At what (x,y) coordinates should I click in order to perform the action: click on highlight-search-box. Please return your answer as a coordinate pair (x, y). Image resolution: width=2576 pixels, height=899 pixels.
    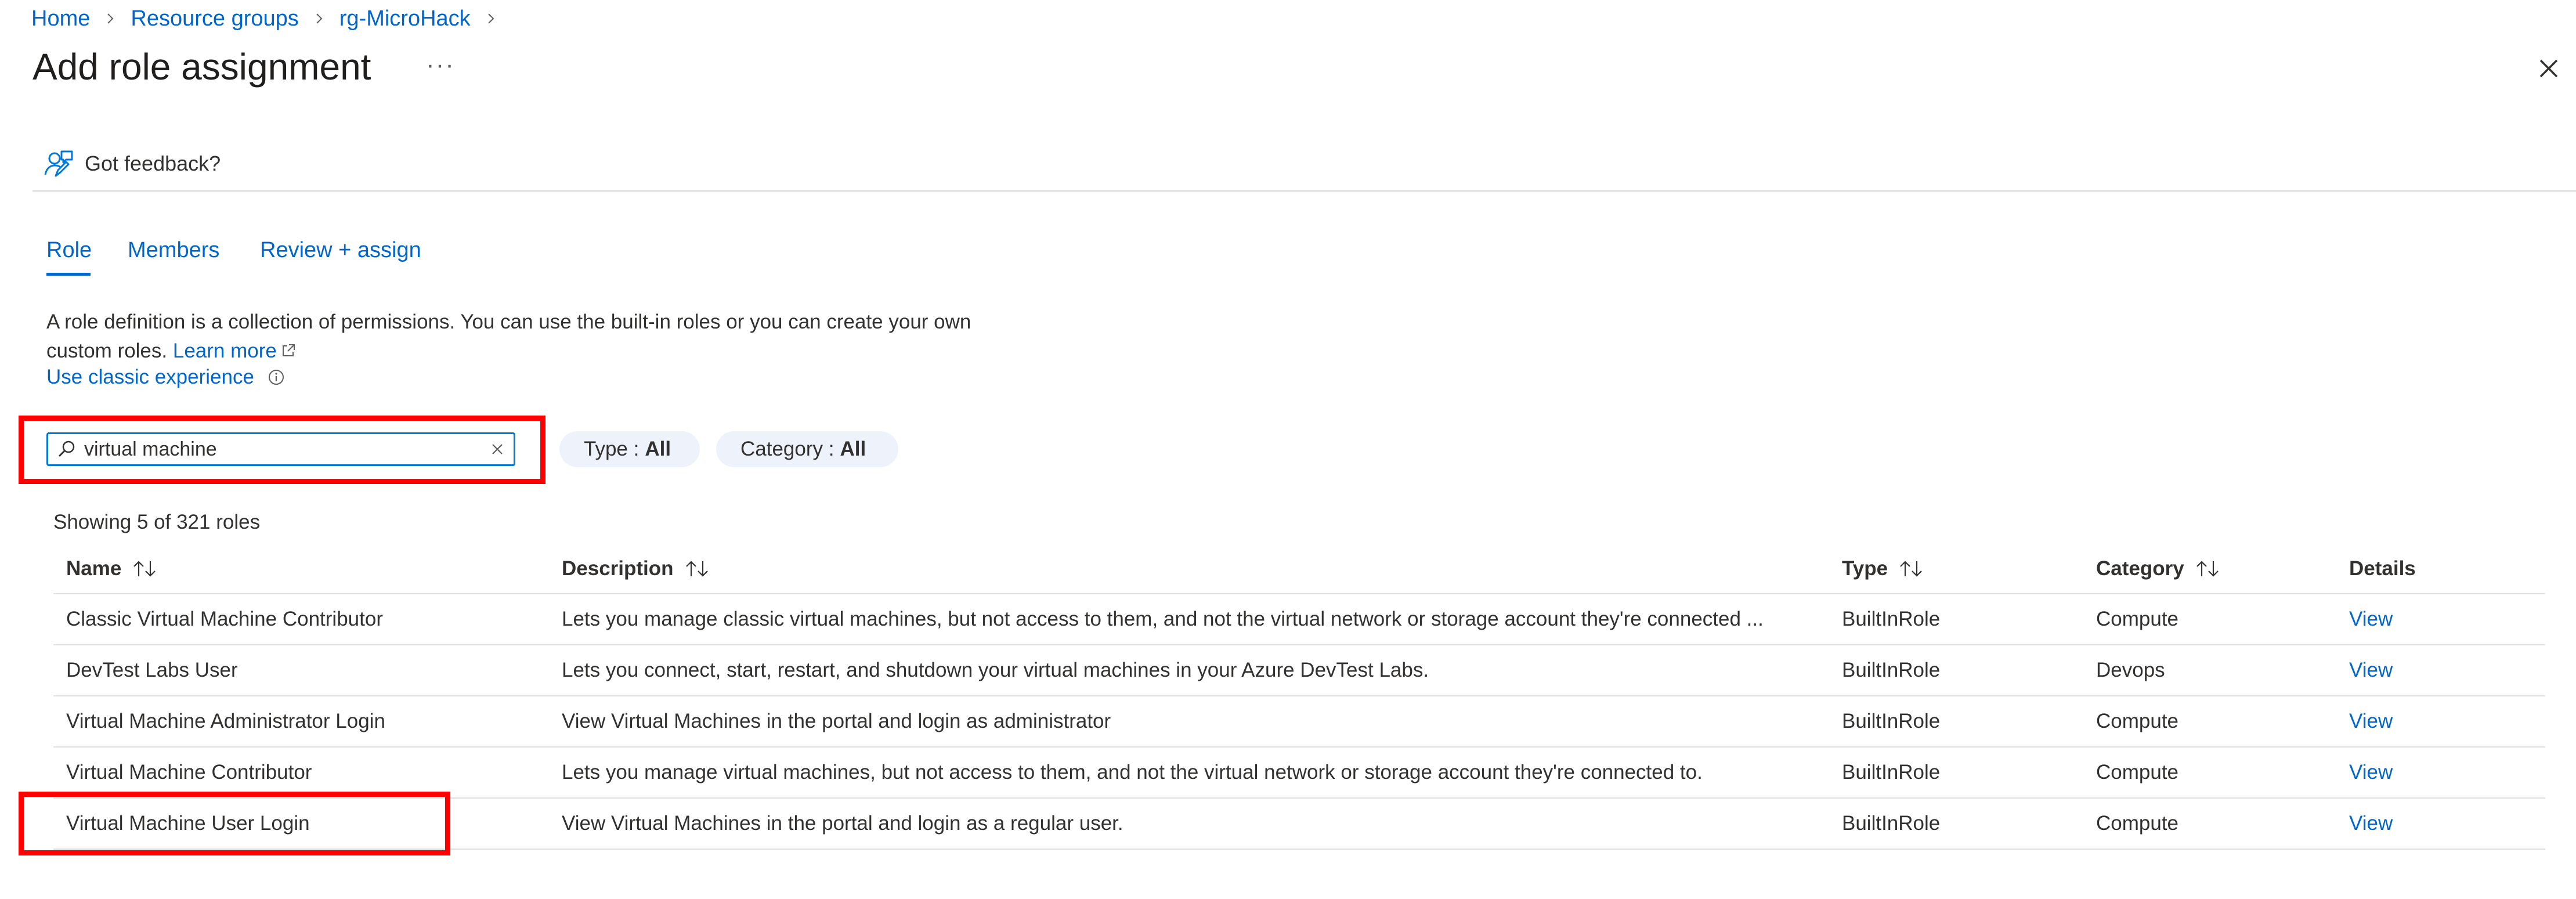
    Looking at the image, I should click on (282, 450).